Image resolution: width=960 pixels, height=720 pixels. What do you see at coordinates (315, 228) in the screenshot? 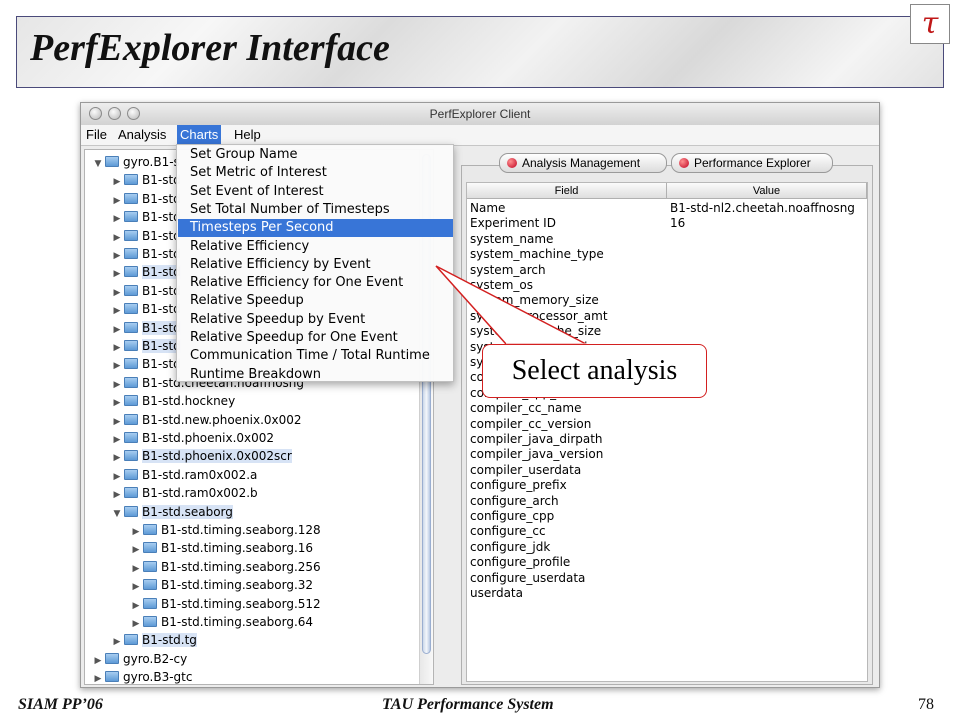
I see `charts-menu-item: Timesteps Per Second` at bounding box center [315, 228].